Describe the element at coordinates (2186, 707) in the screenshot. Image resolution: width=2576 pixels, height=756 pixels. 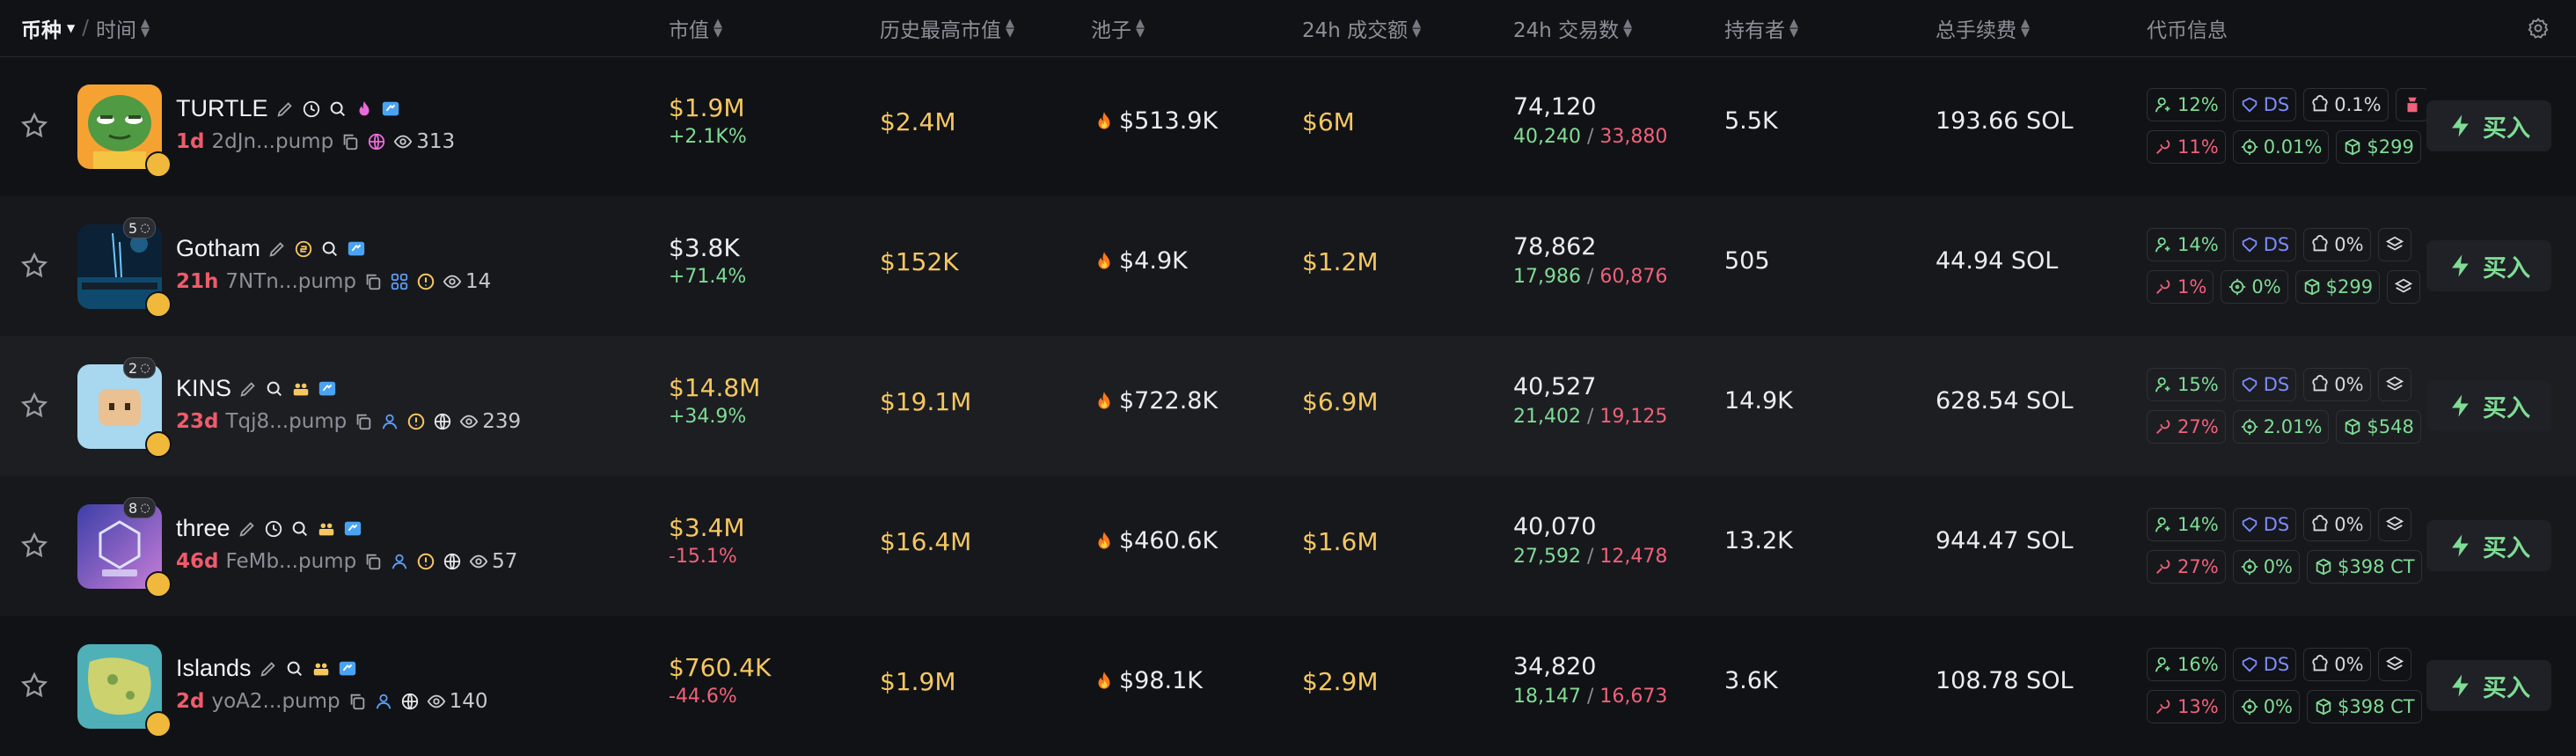
I see `dev-holding-chip: 13%` at that location.